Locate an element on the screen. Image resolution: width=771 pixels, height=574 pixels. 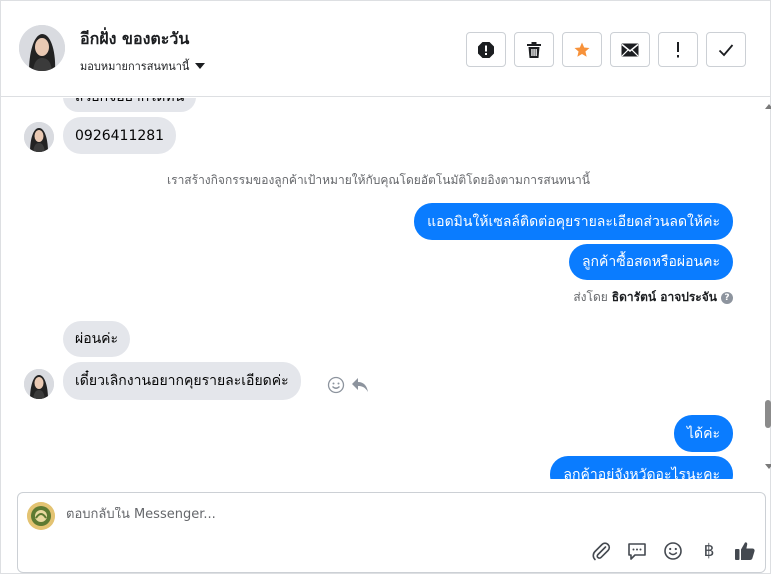
message-outgoing: ลูกค้าซื้อสดหรือผ่อนคะ is located at coordinates (650, 262).